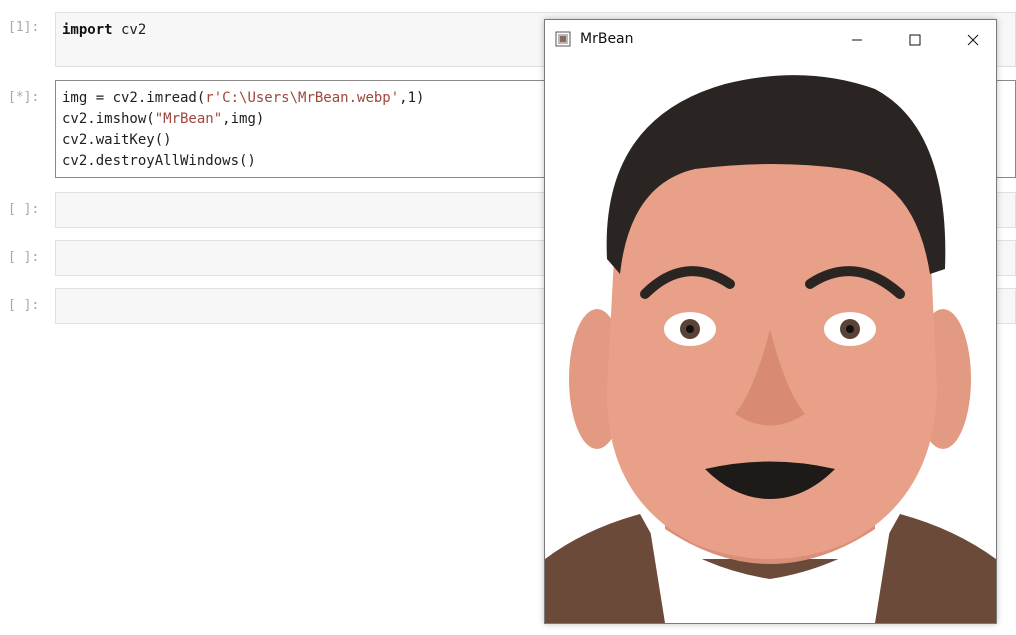 The height and width of the screenshot is (635, 1016). I want to click on string-literal: r'C:\Users\MrBean.webp', so click(302, 98).